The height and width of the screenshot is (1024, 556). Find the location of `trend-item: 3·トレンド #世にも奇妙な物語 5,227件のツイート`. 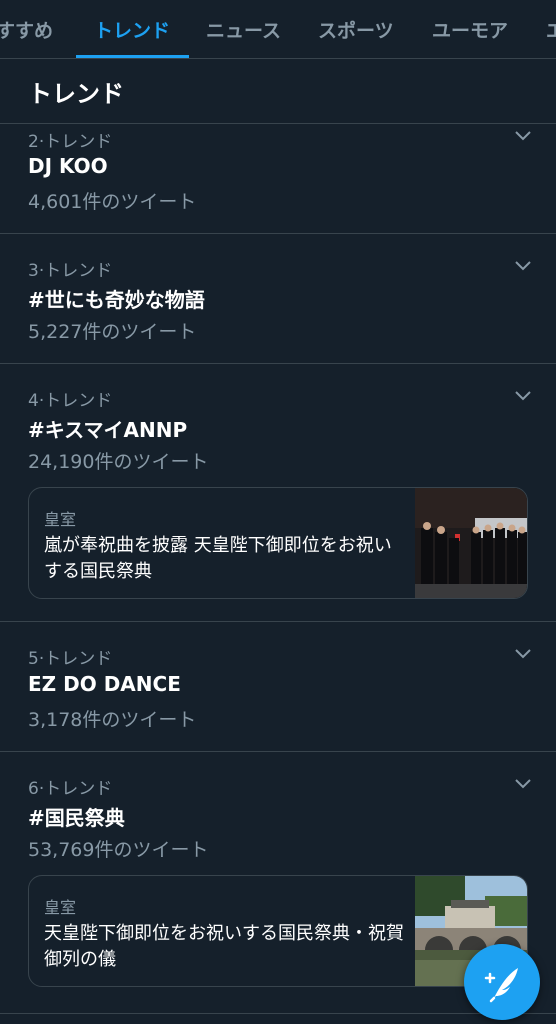

trend-item: 3·トレンド #世にも奇妙な物語 5,227件のツイート is located at coordinates (278, 299).